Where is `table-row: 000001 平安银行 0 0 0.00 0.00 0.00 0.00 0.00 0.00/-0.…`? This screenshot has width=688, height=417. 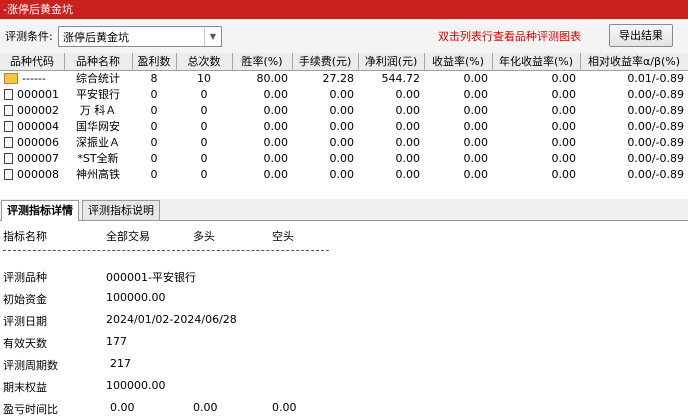
table-row: 000001 平安银行 0 0 0.00 0.00 0.00 0.00 0.00 0.00/-0.… is located at coordinates (344, 95).